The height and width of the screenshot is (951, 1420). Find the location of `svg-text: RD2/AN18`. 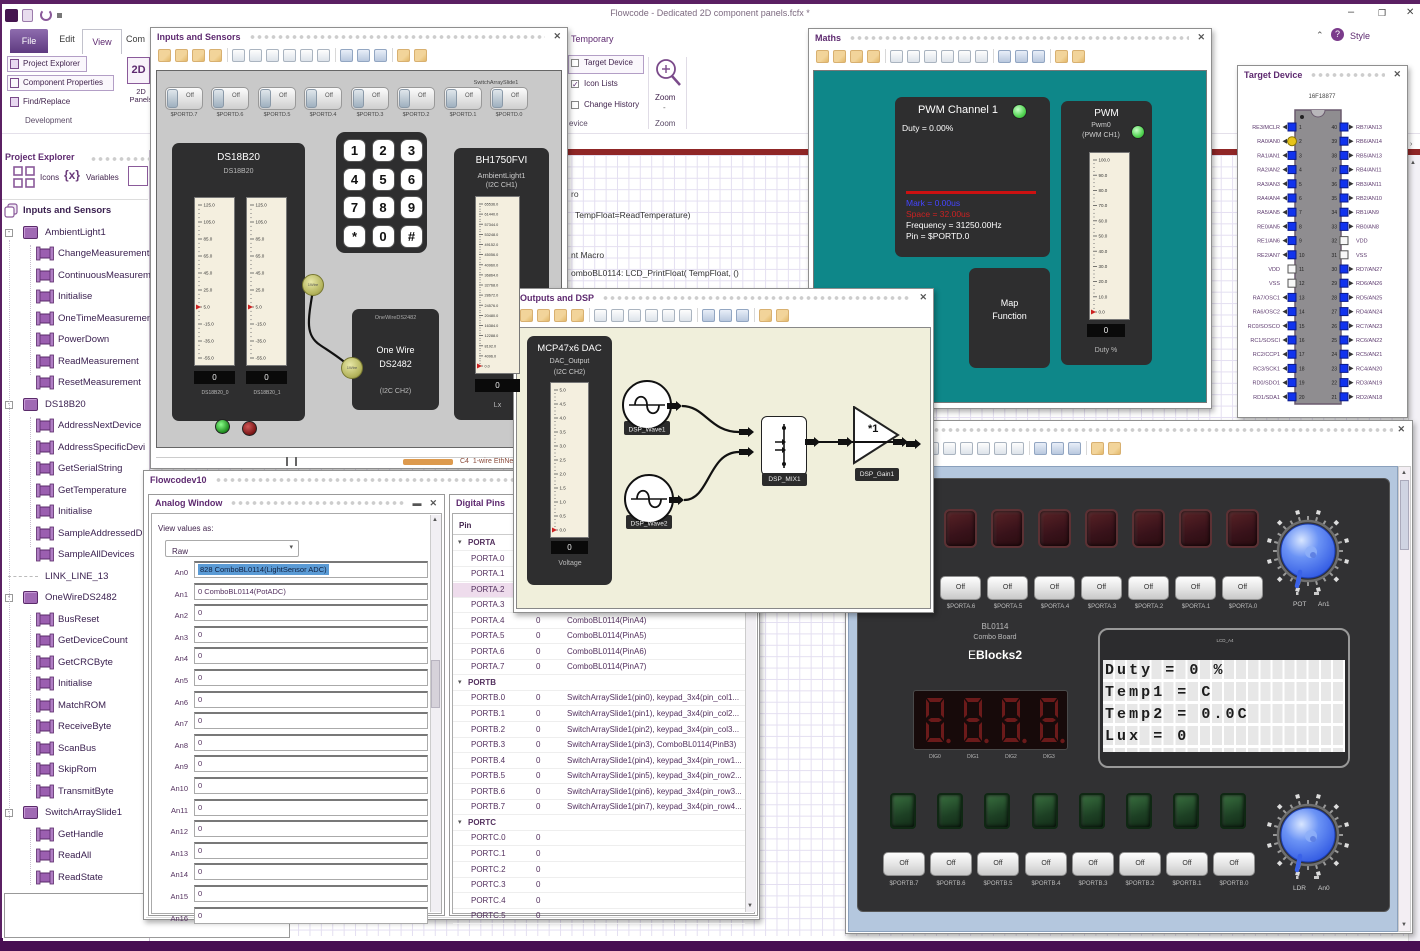

svg-text: RD2/AN18 is located at coordinates (1369, 398).